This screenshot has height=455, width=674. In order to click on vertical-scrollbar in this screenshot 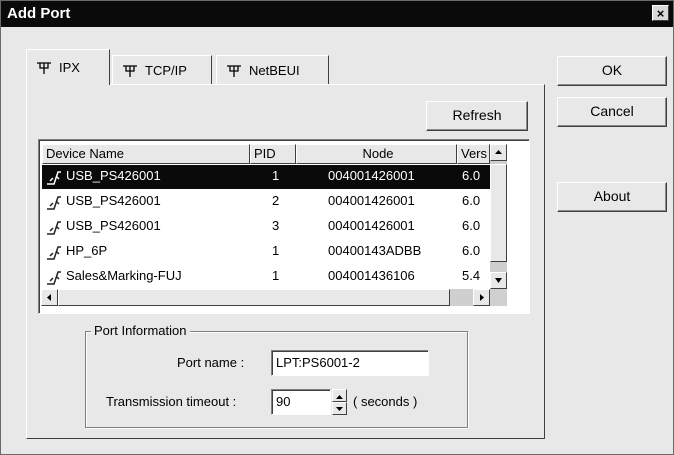, I will do `click(498, 216)`.